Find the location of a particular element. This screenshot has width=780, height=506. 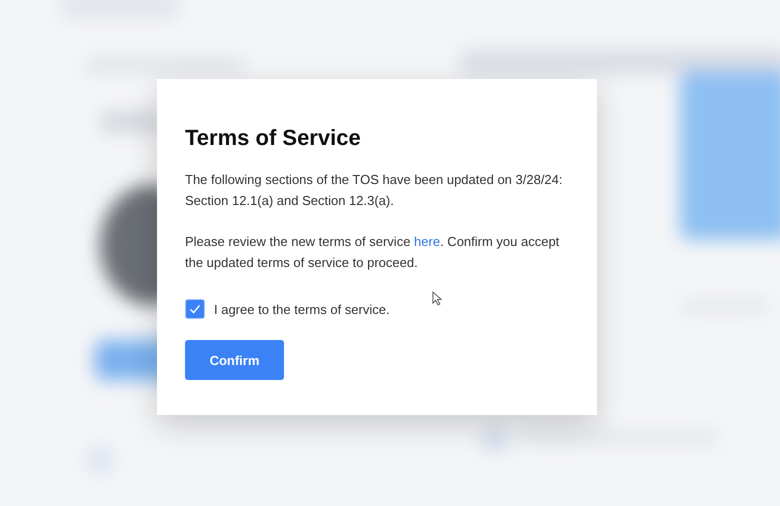

dialog-title: Terms of Service is located at coordinates (273, 138).